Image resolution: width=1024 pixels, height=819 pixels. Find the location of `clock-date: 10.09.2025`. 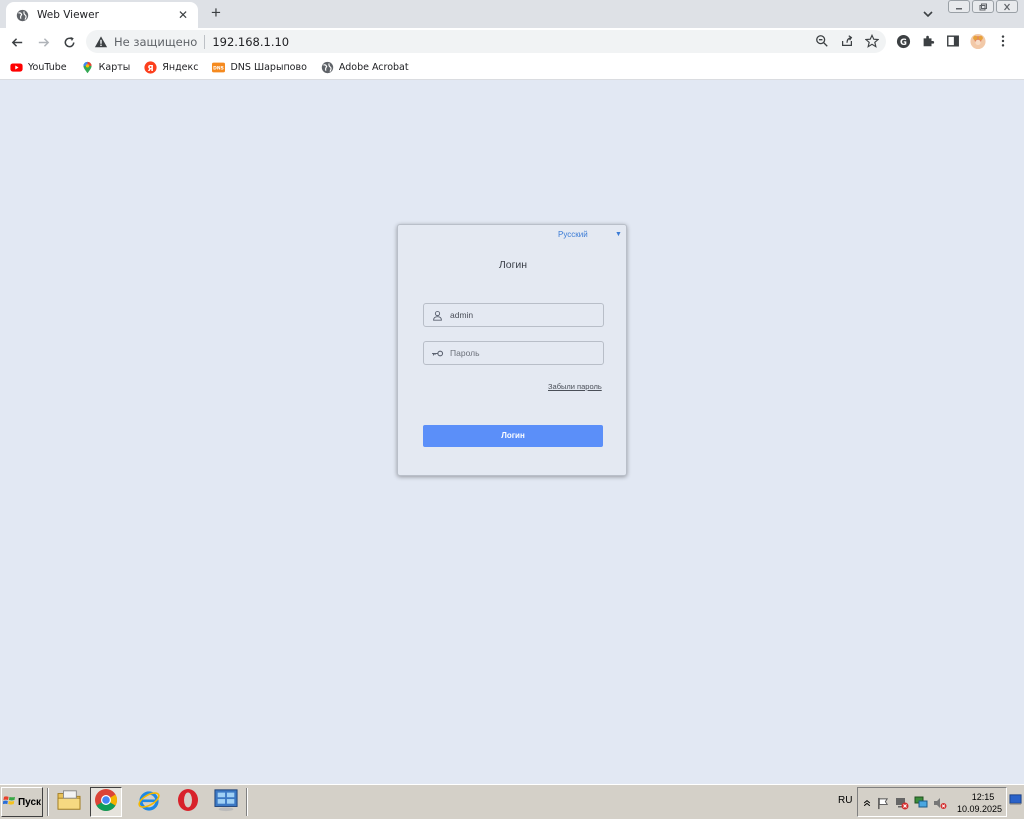

clock-date: 10.09.2025 is located at coordinates (979, 809).